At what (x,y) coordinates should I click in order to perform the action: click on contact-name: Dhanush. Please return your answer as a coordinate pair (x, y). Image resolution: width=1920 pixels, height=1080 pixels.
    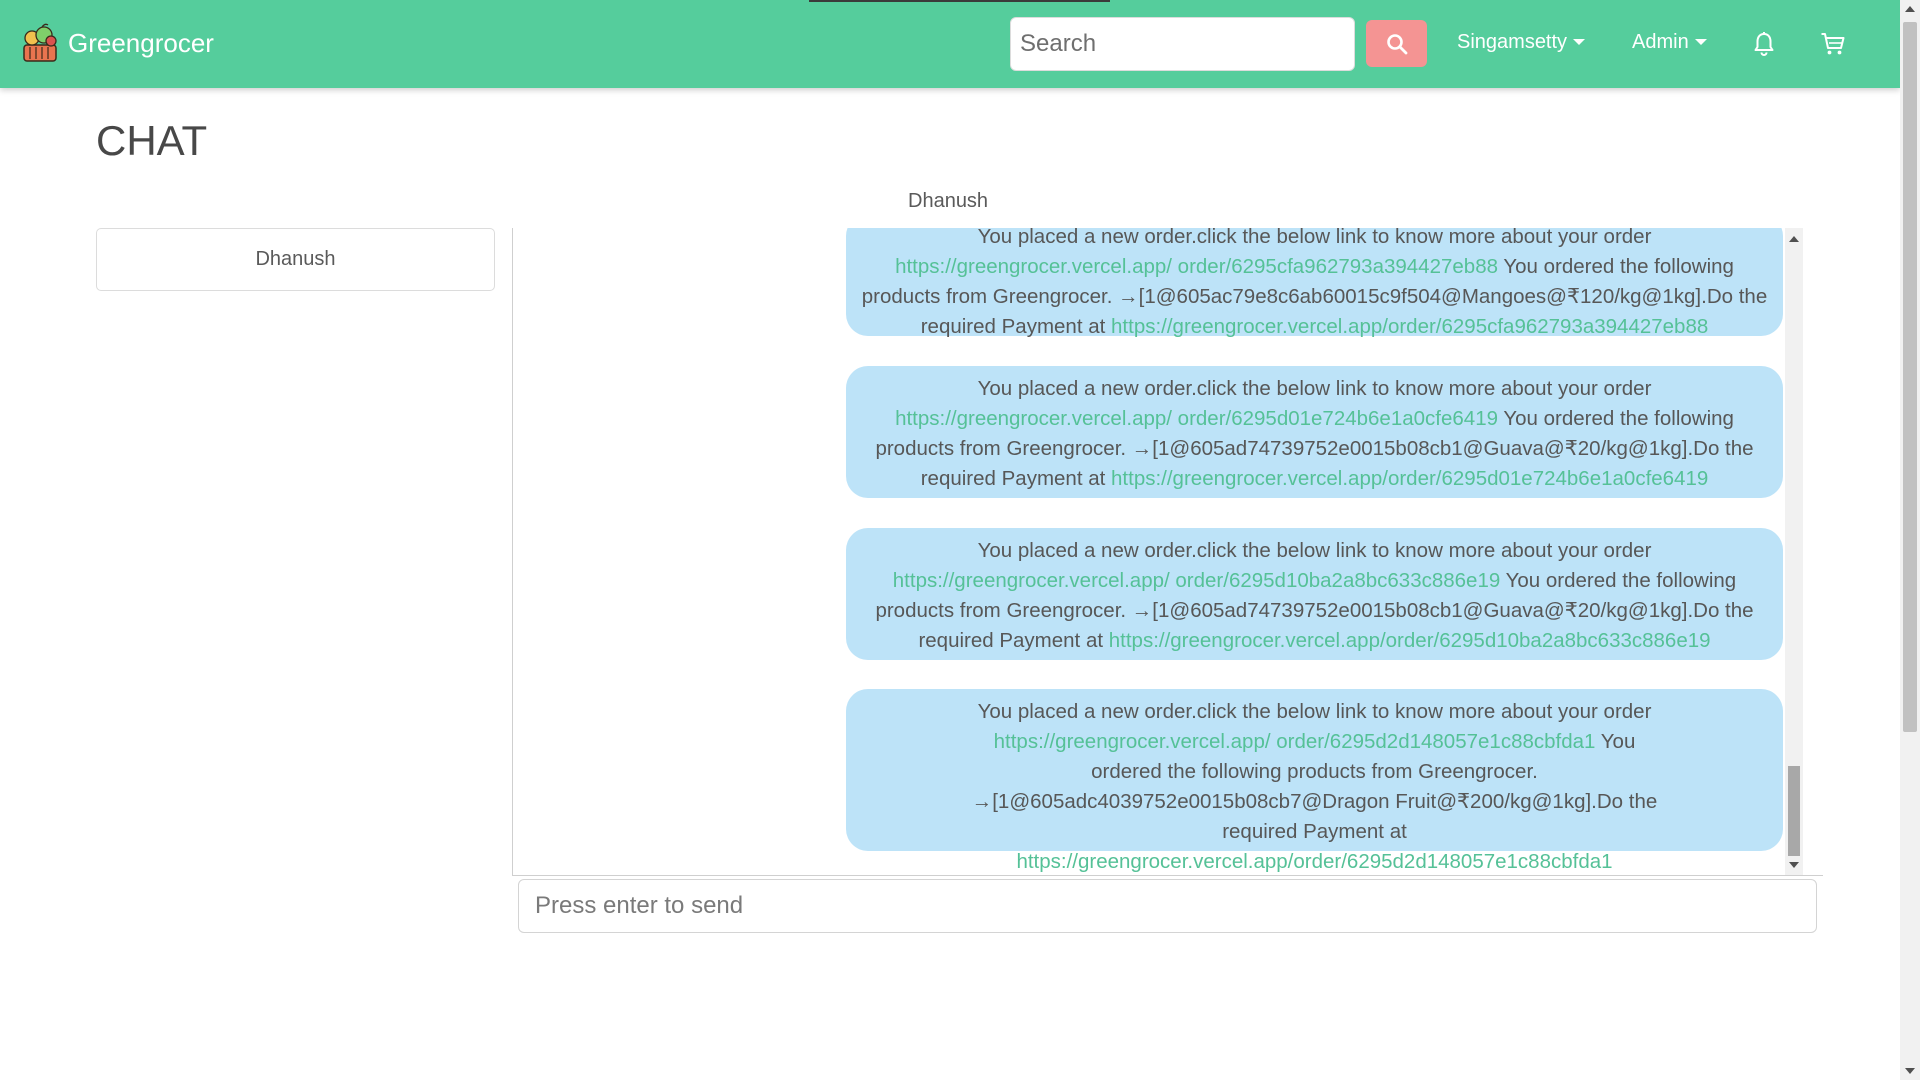
    Looking at the image, I should click on (295, 259).